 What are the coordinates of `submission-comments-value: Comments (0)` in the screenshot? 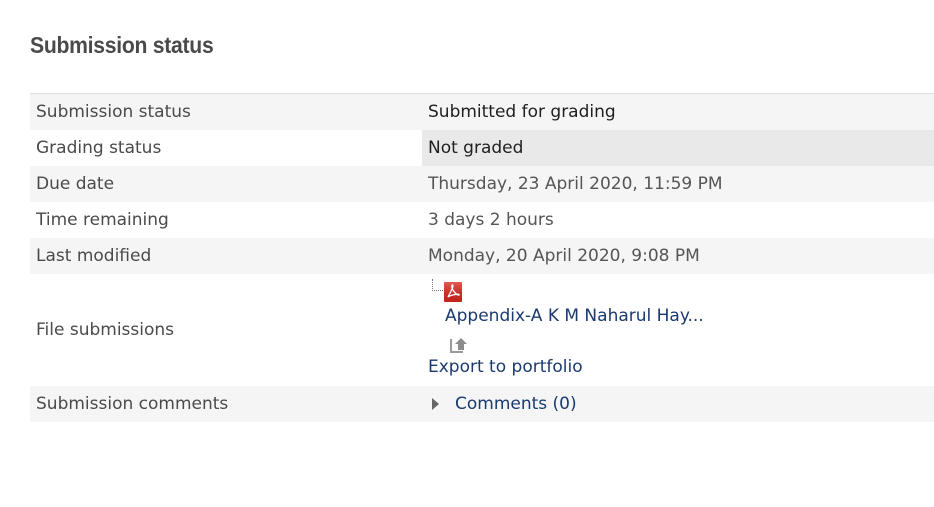 It's located at (678, 404).